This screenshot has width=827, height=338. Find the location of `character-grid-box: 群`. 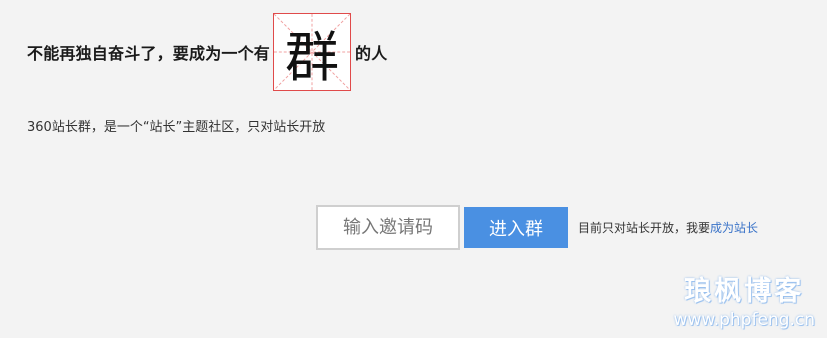

character-grid-box: 群 is located at coordinates (312, 52).